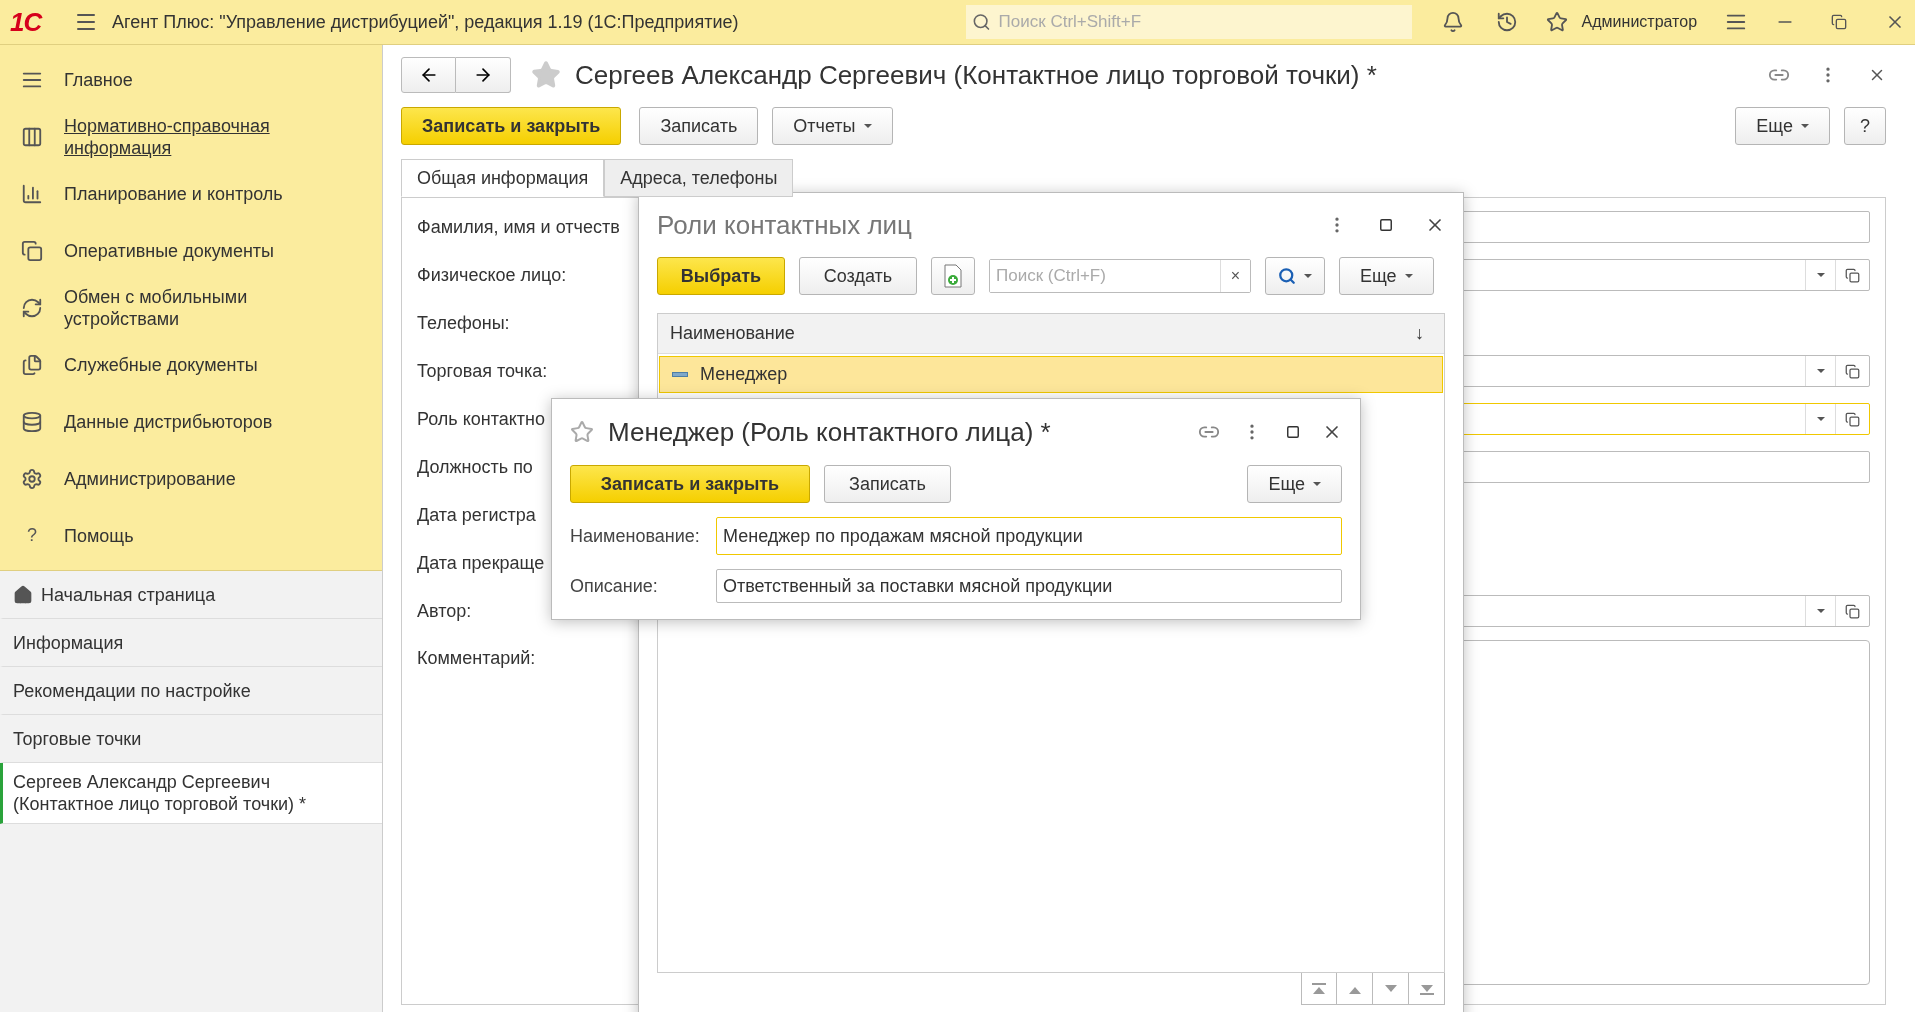 The width and height of the screenshot is (1915, 1012). What do you see at coordinates (614, 586) in the screenshot?
I see `field-label: Описание:` at bounding box center [614, 586].